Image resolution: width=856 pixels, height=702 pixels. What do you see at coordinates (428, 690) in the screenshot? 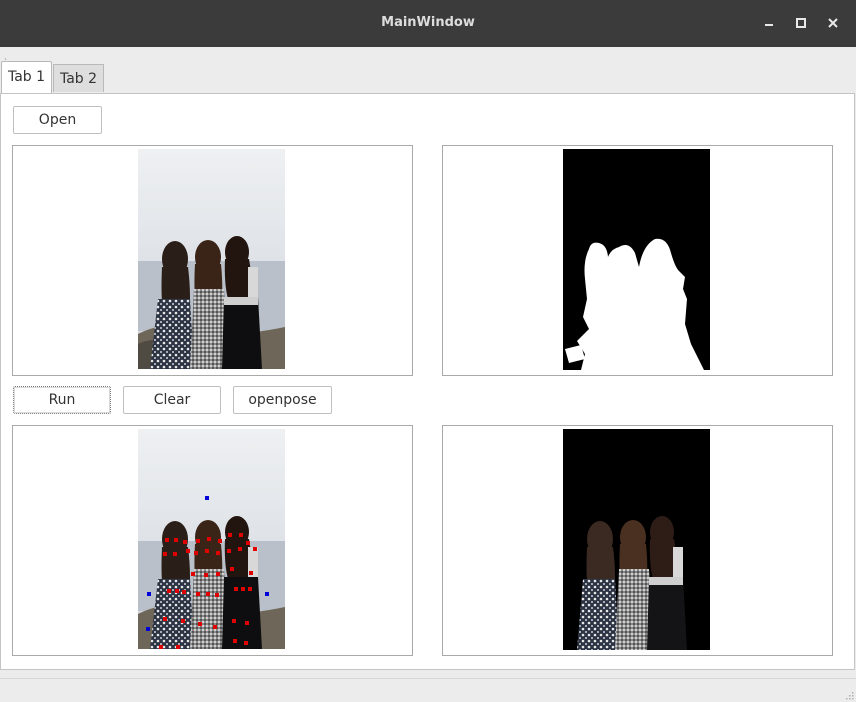
I see `status-bar` at bounding box center [428, 690].